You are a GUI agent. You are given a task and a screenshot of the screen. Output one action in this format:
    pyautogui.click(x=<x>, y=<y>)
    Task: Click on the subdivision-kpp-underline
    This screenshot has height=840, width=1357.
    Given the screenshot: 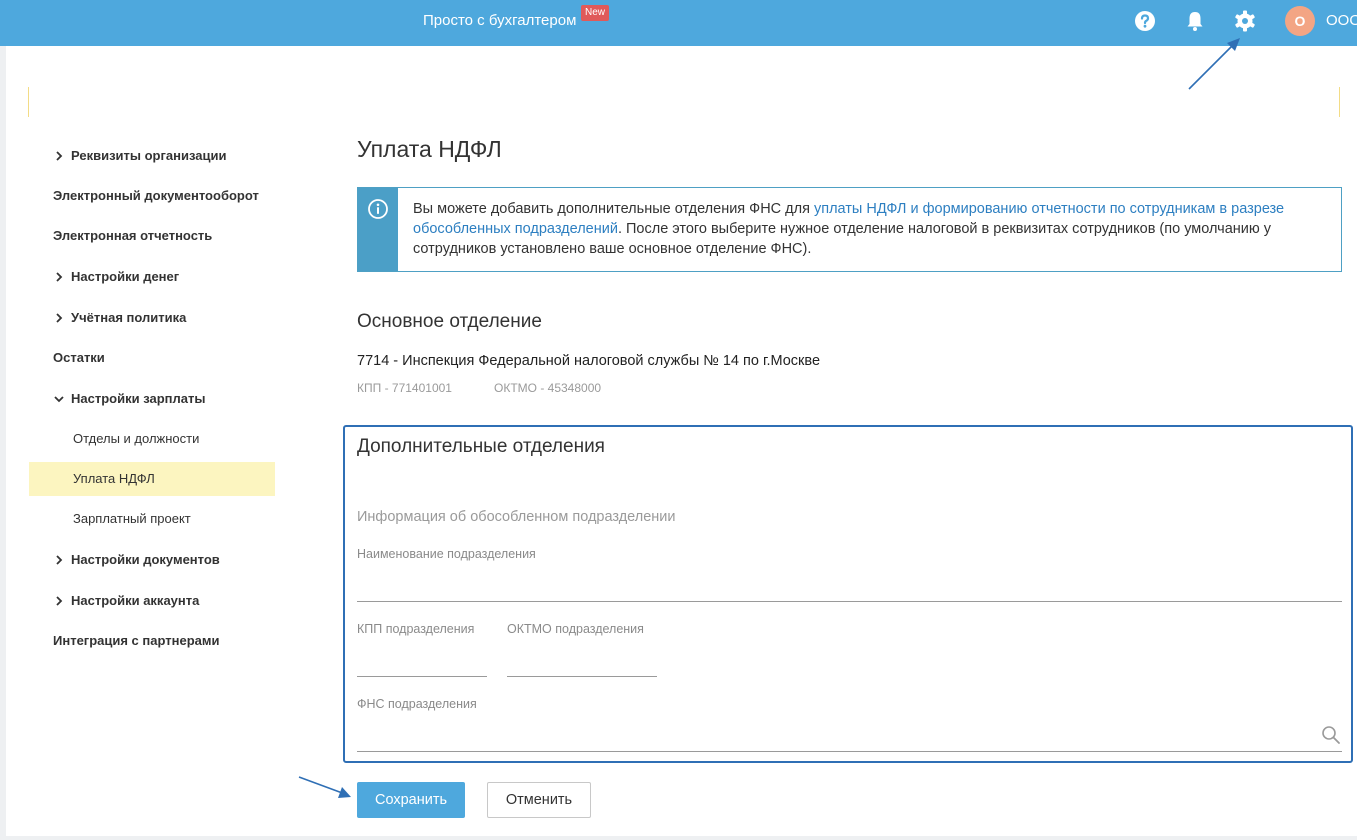 What is the action you would take?
    pyautogui.click(x=422, y=676)
    